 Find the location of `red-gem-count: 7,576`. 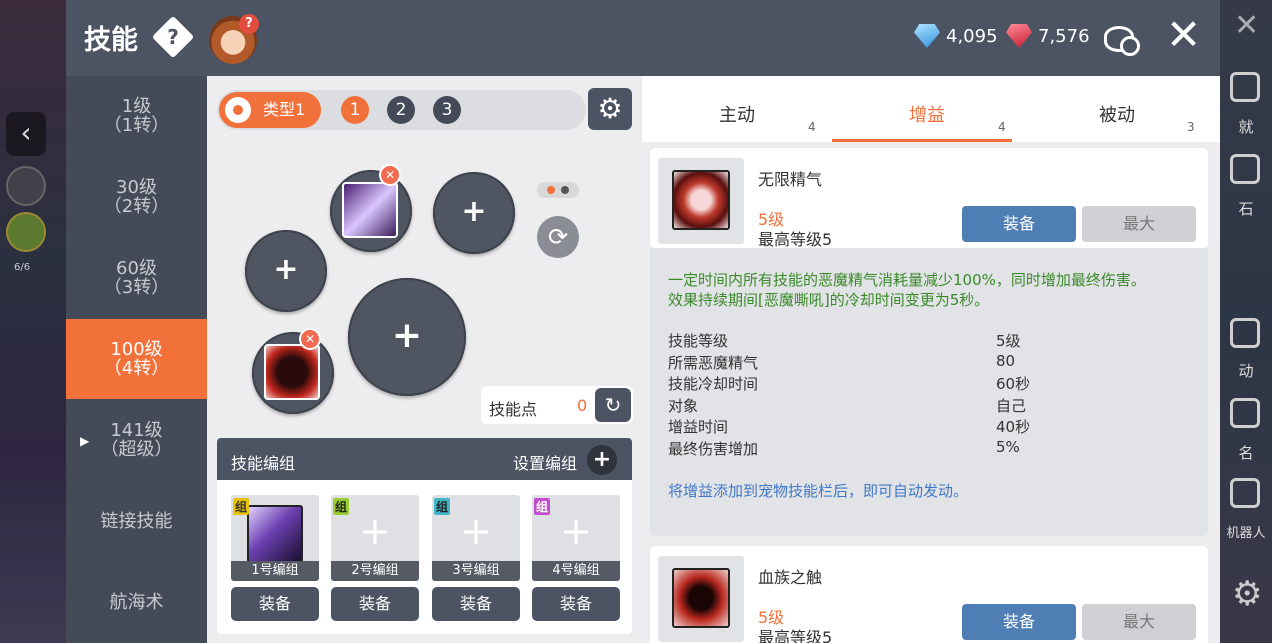

red-gem-count: 7,576 is located at coordinates (1064, 36).